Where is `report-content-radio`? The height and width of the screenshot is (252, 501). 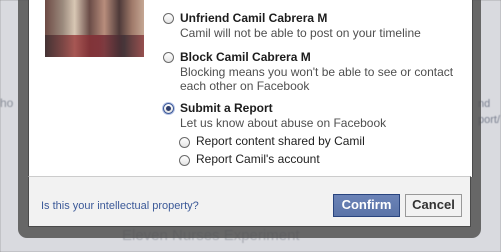
report-content-radio is located at coordinates (184, 142).